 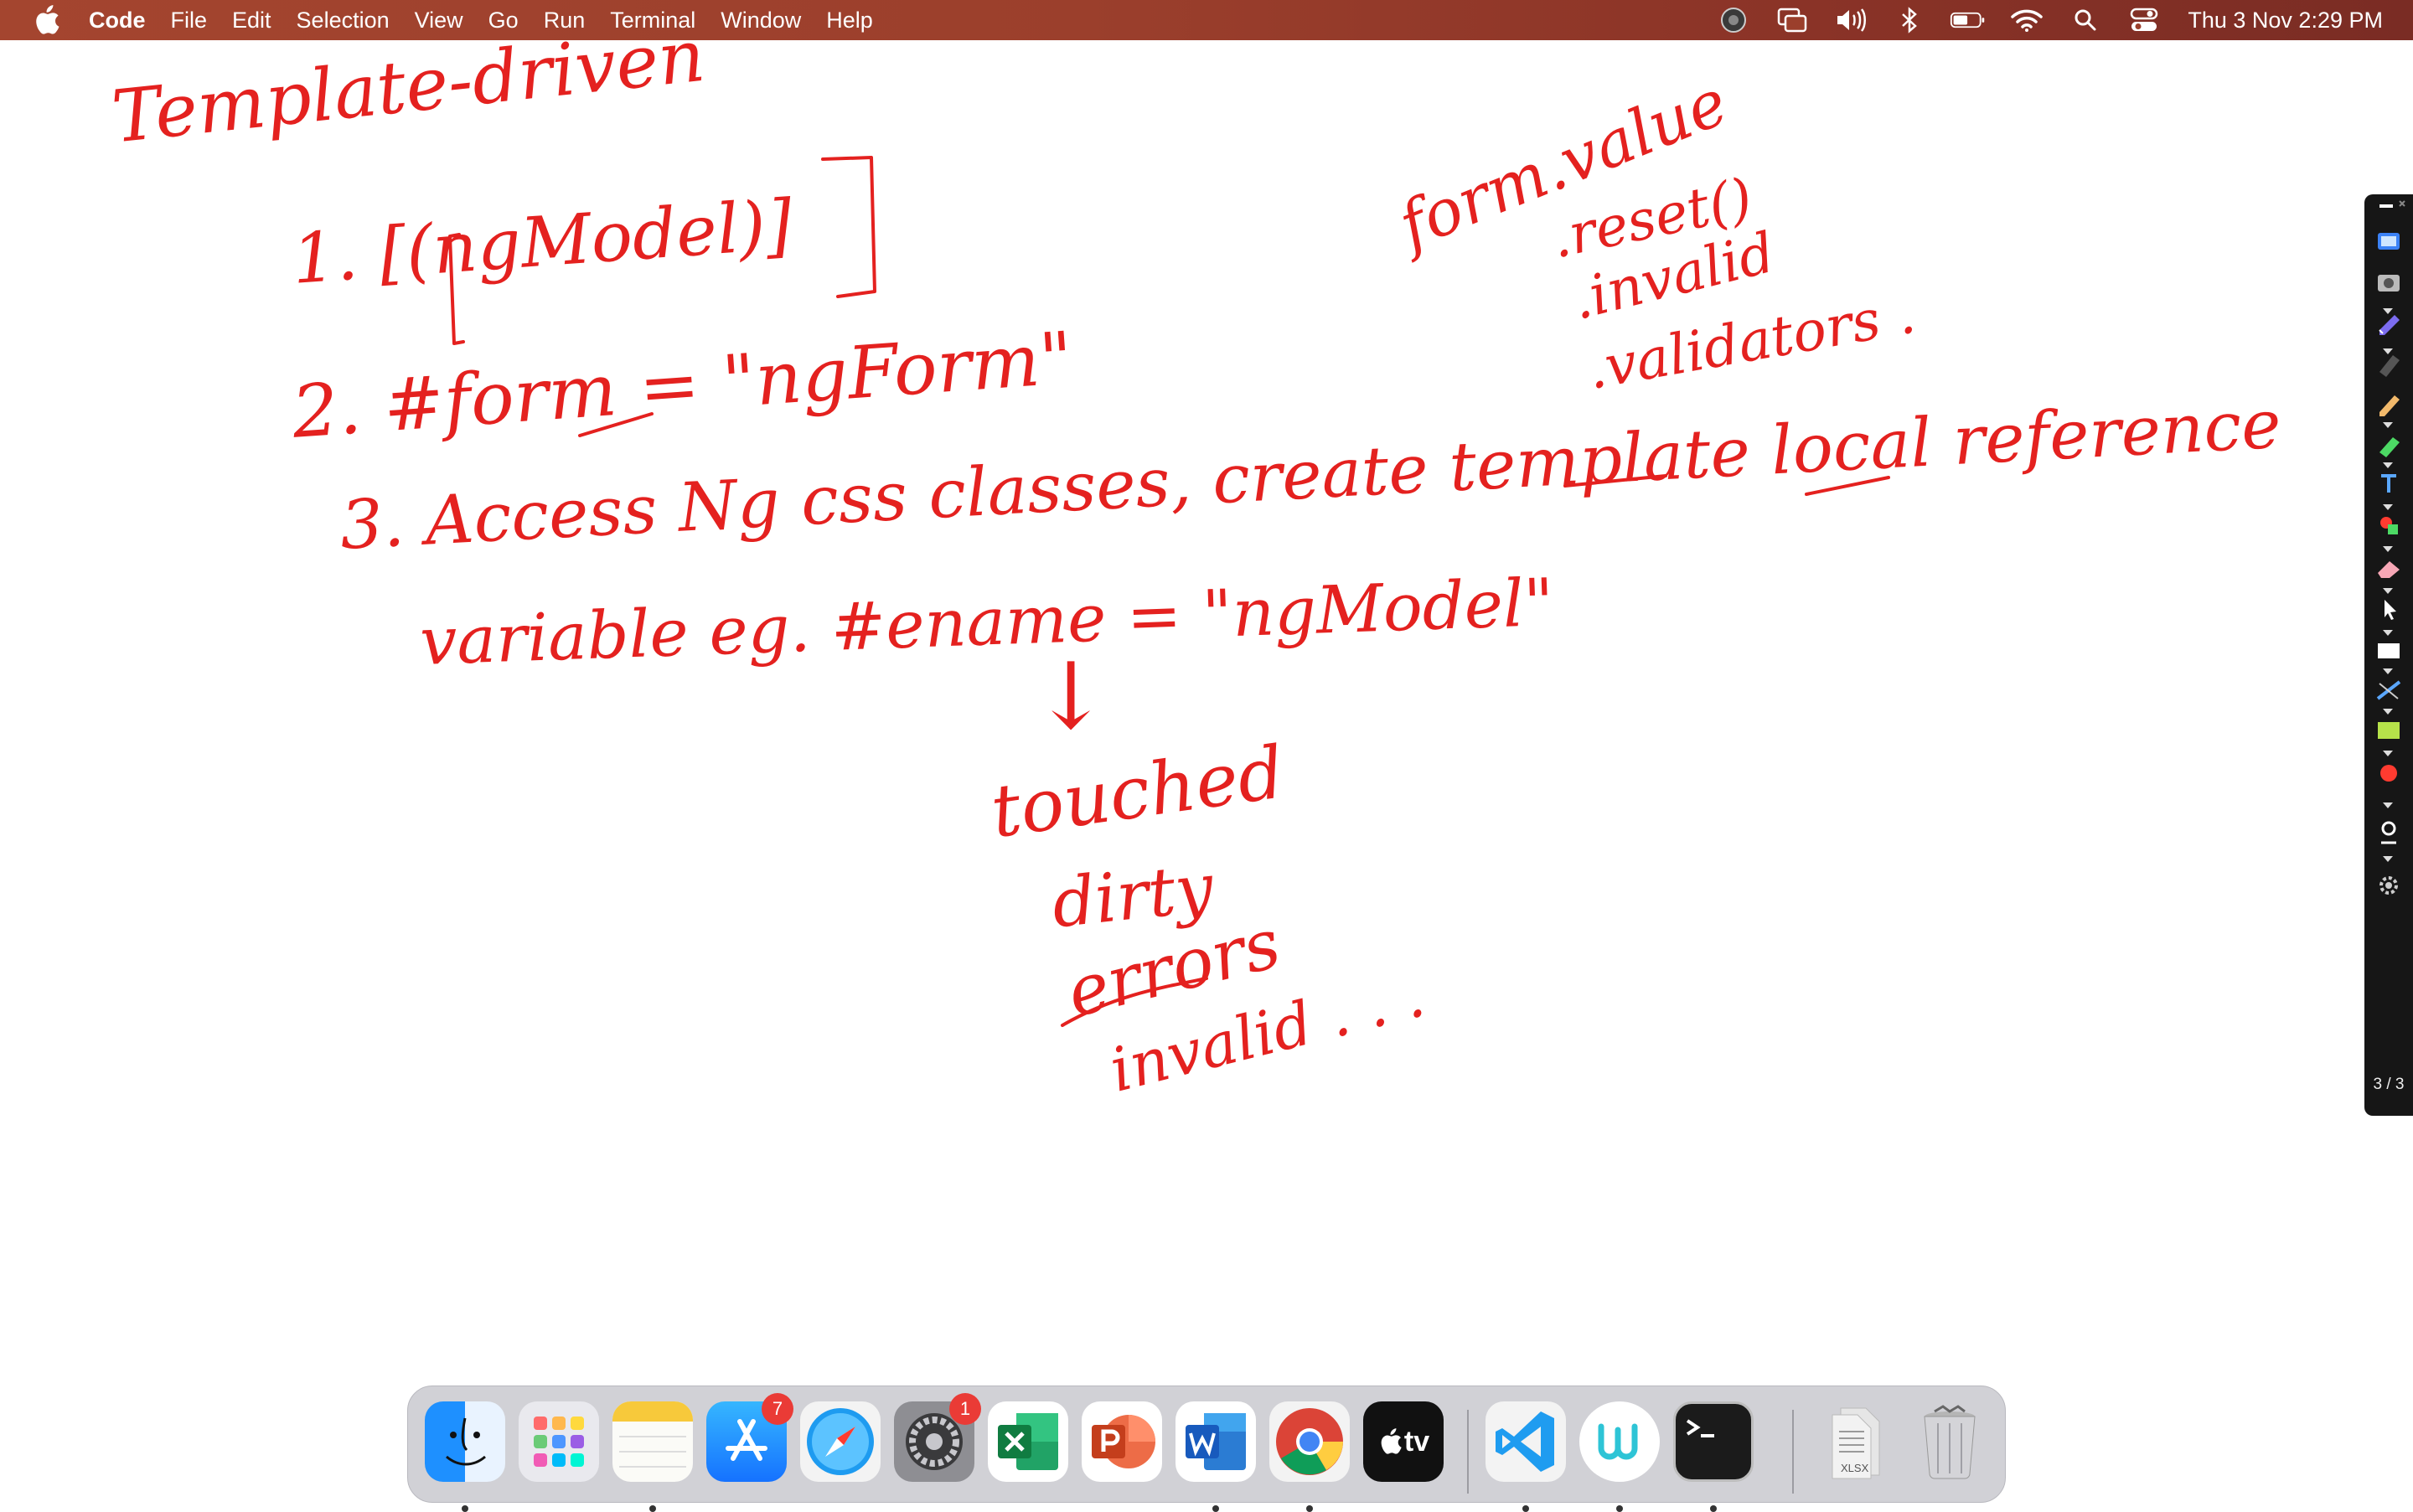 I want to click on notes-icon, so click(x=652, y=1441).